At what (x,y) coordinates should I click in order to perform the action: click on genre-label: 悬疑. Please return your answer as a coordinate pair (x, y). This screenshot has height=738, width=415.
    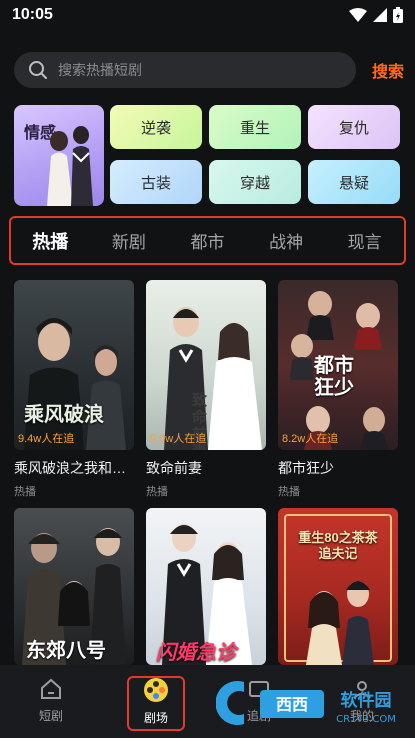
    Looking at the image, I should click on (353, 183).